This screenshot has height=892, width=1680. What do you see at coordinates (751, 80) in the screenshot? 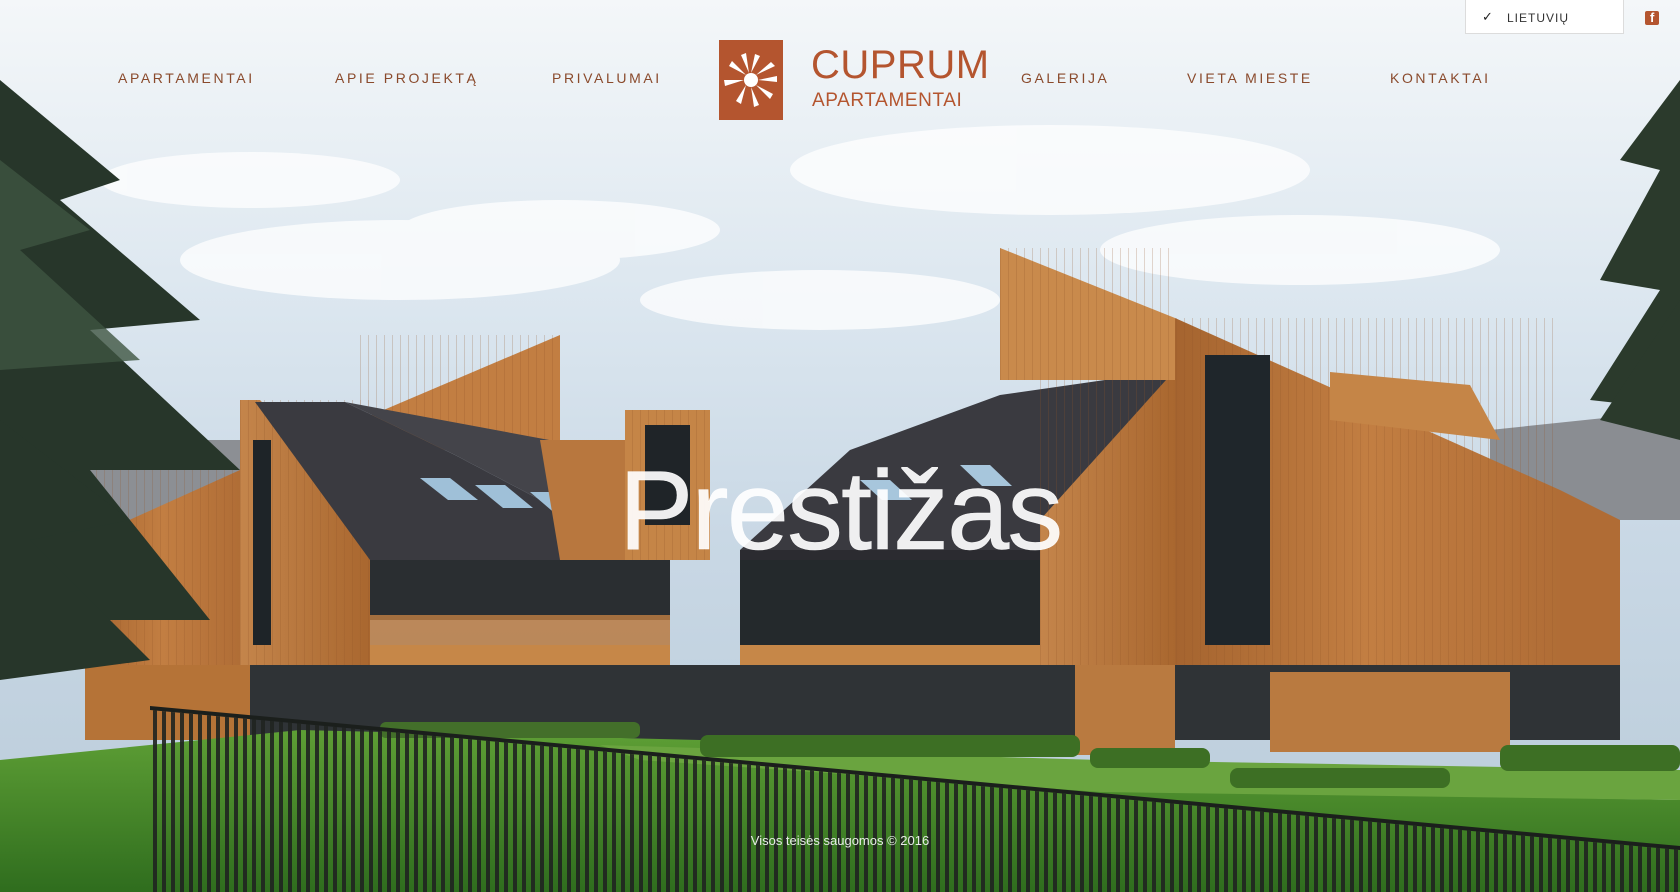
I see `logo-sun-icon` at bounding box center [751, 80].